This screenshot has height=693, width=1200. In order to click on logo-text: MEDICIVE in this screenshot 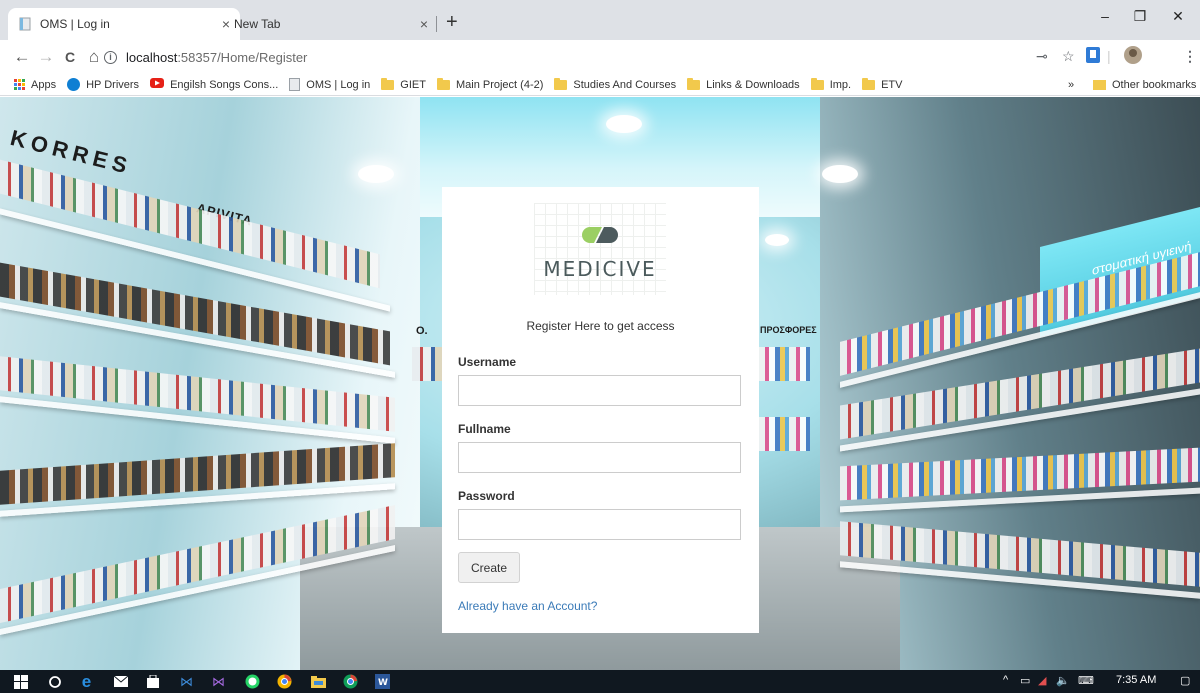, I will do `click(600, 269)`.